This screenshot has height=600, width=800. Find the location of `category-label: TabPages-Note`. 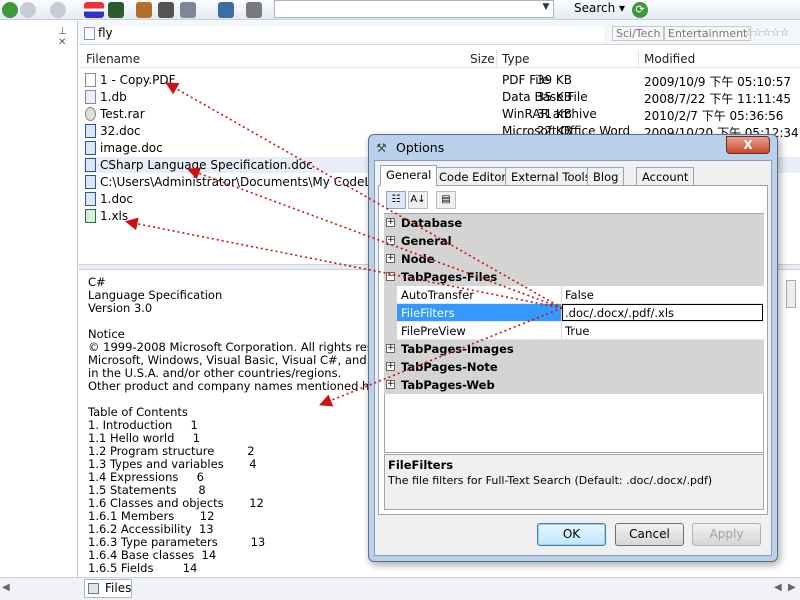

category-label: TabPages-Note is located at coordinates (449, 367).